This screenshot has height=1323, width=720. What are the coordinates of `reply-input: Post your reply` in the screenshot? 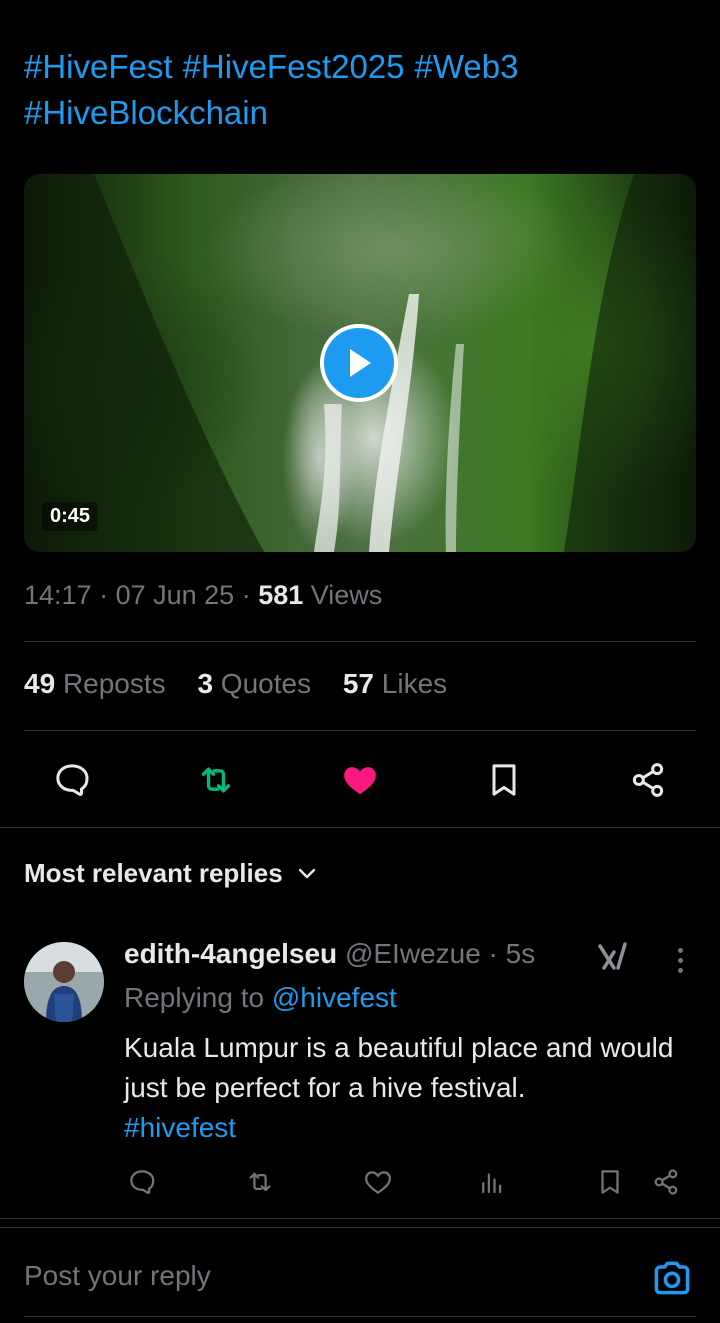 It's located at (117, 1276).